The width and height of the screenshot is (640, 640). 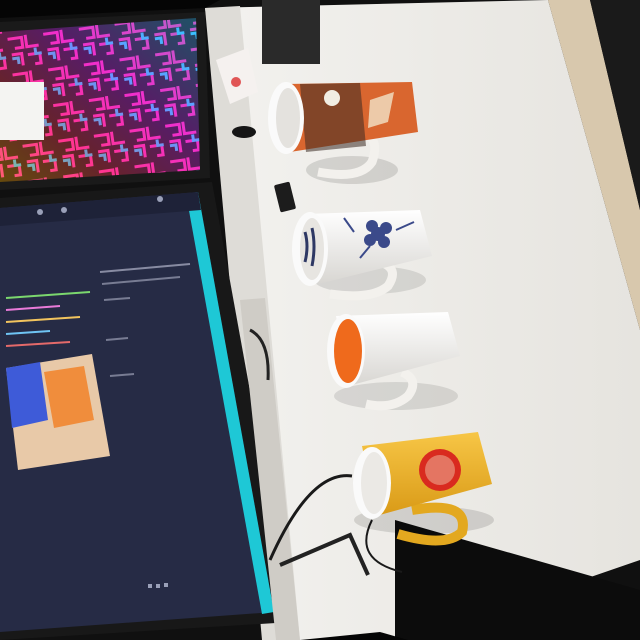 I want to click on note-sticker, so click(x=236, y=82).